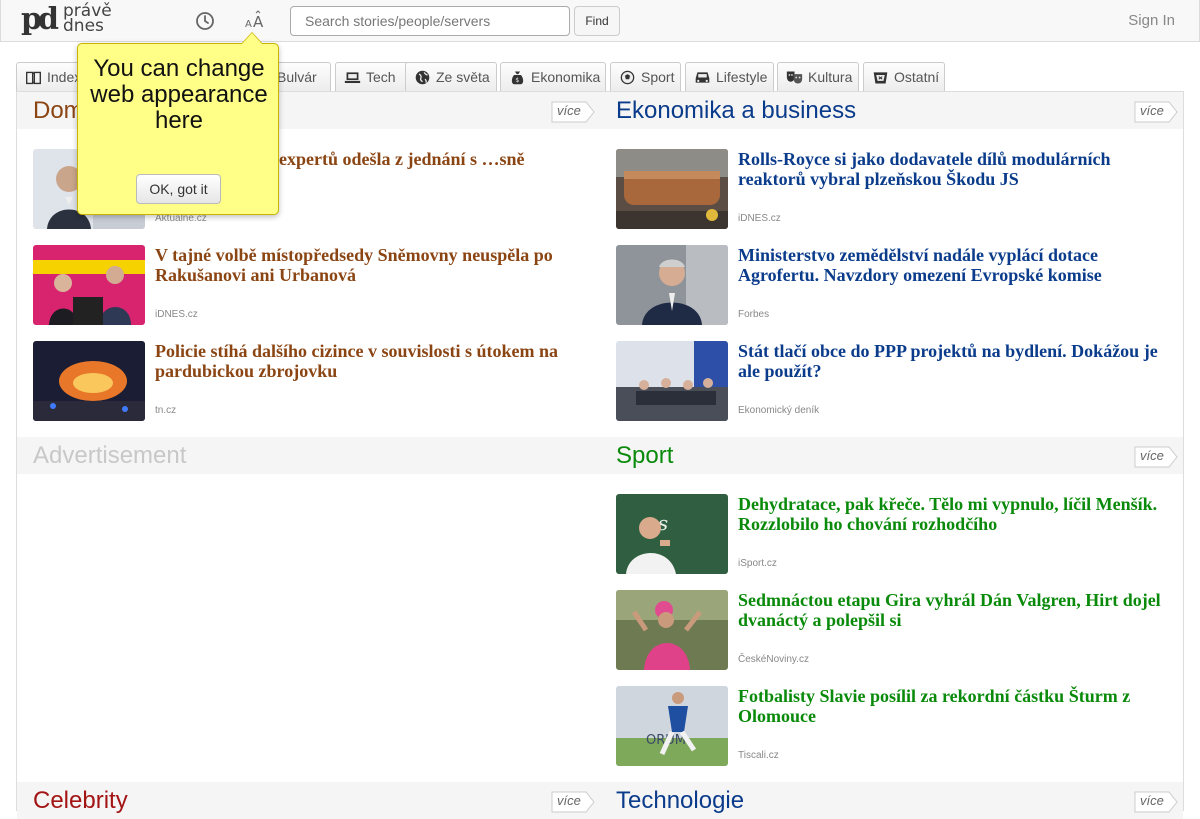  I want to click on more-link-domov: více, so click(573, 112).